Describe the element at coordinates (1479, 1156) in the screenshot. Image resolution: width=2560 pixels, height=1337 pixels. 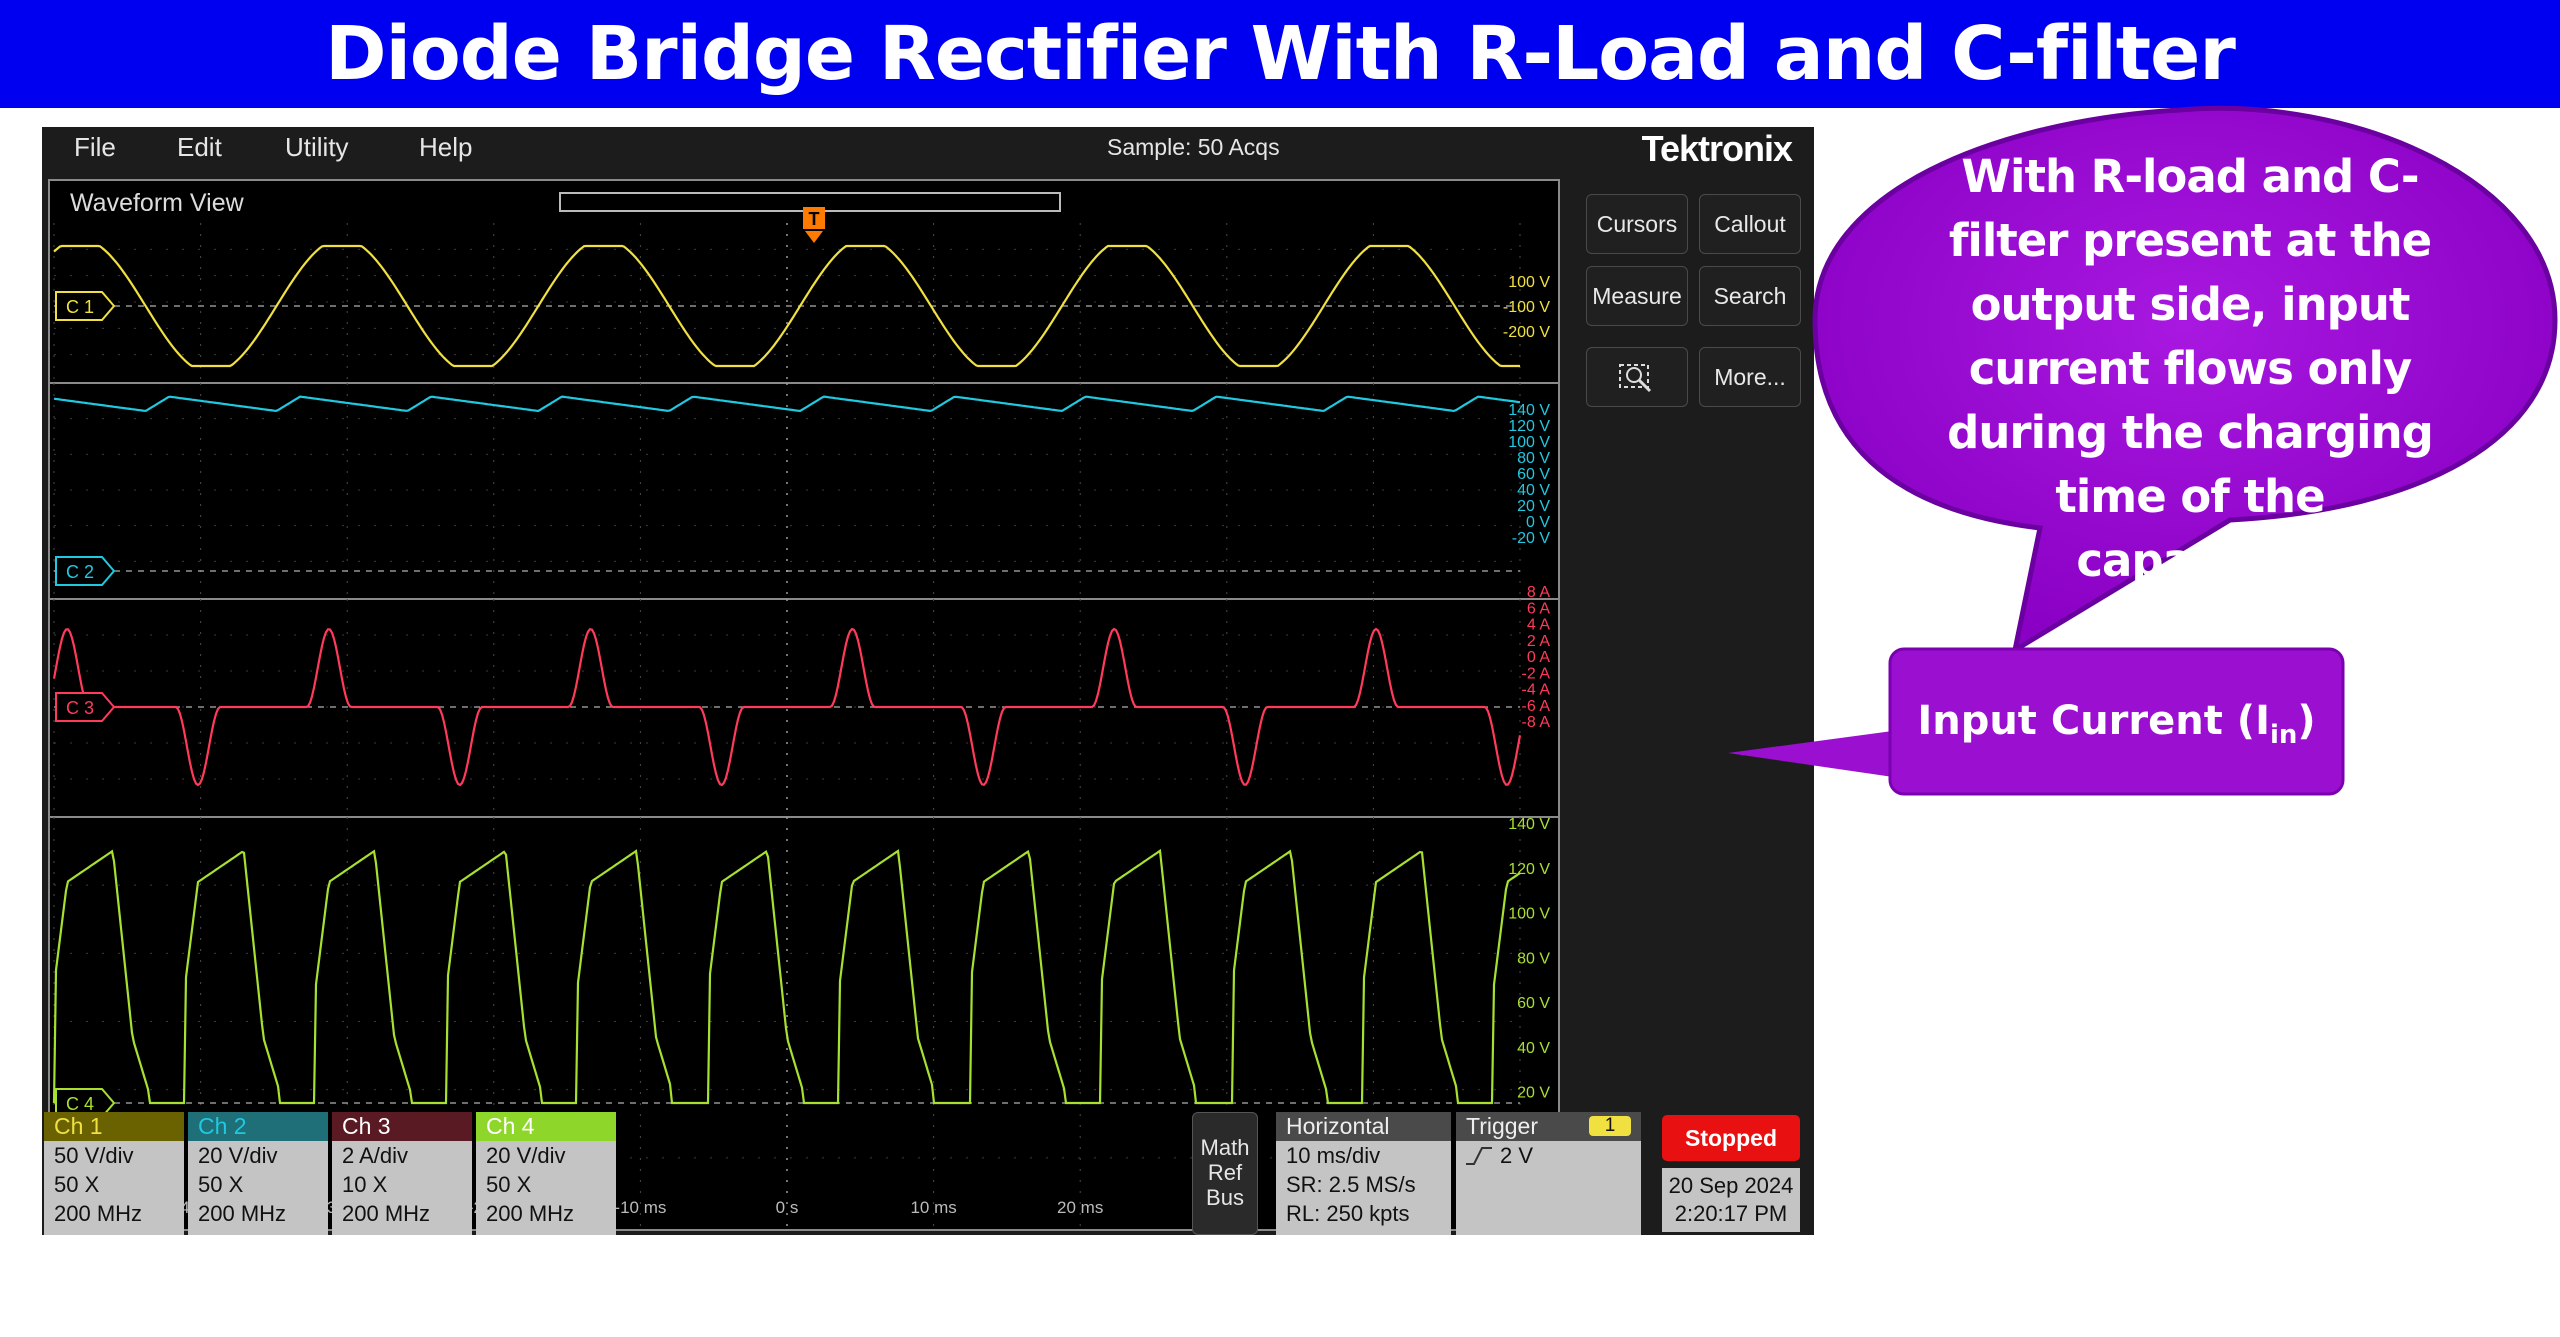
I see `rising-edge-icon` at that location.